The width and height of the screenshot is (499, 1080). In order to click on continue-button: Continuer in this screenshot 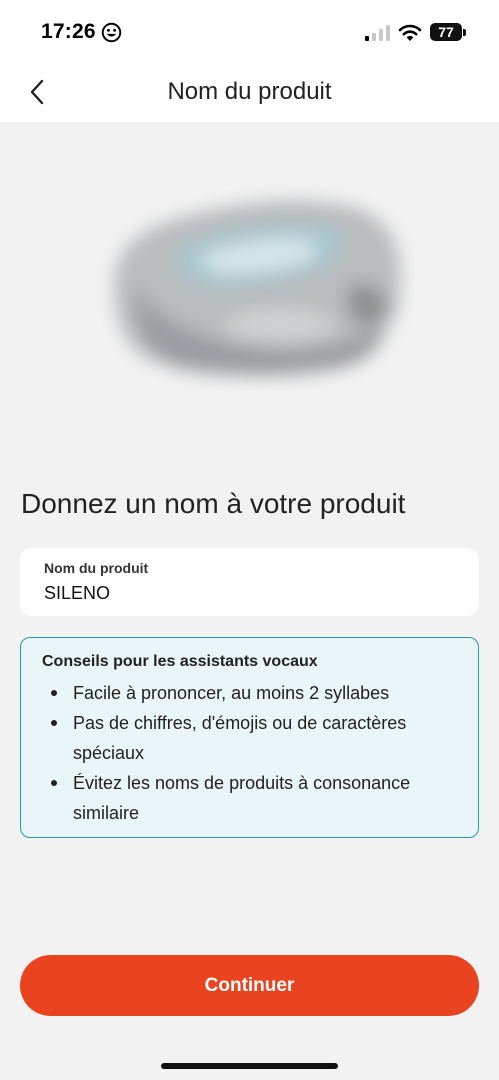, I will do `click(249, 985)`.